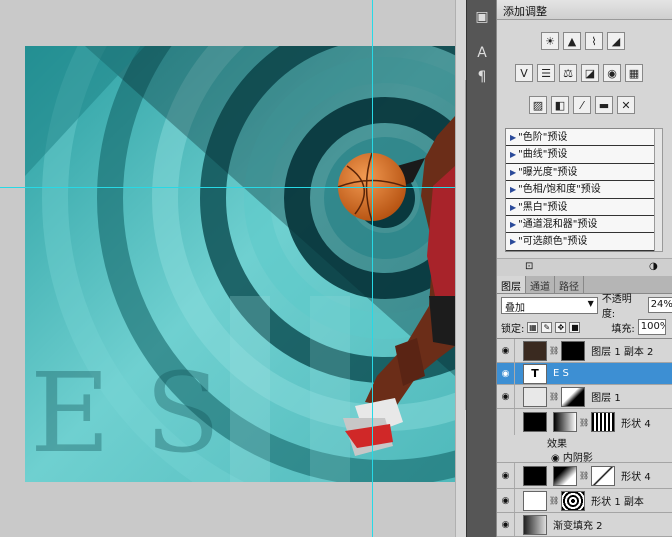  Describe the element at coordinates (561, 373) in the screenshot. I see `layer-name: E S` at that location.